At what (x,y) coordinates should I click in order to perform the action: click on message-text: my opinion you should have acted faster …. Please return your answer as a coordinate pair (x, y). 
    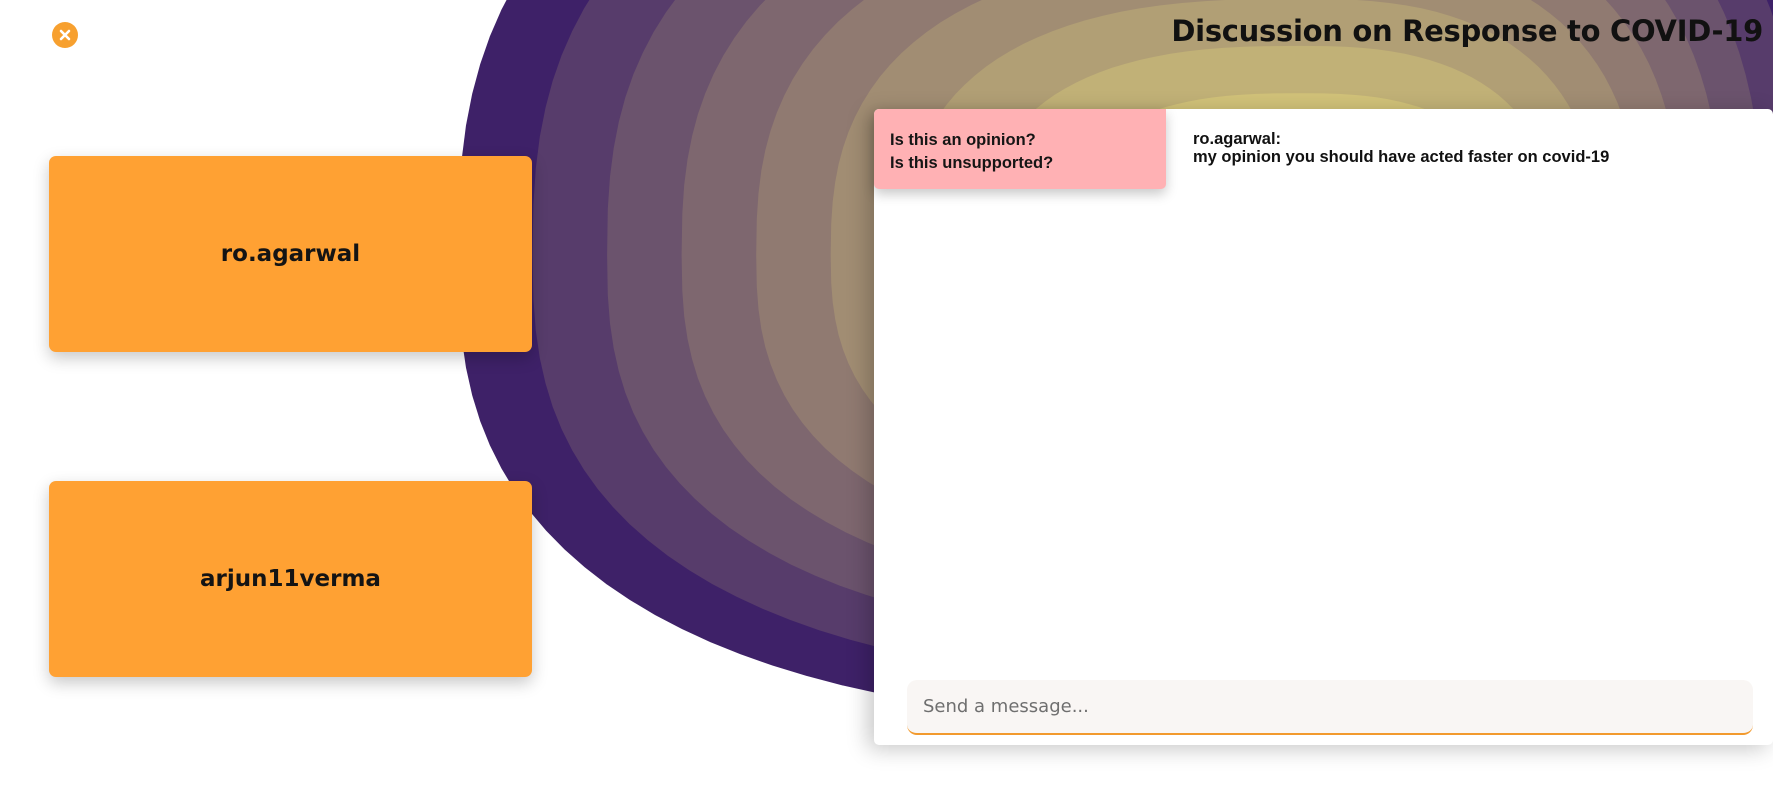
    Looking at the image, I should click on (1401, 157).